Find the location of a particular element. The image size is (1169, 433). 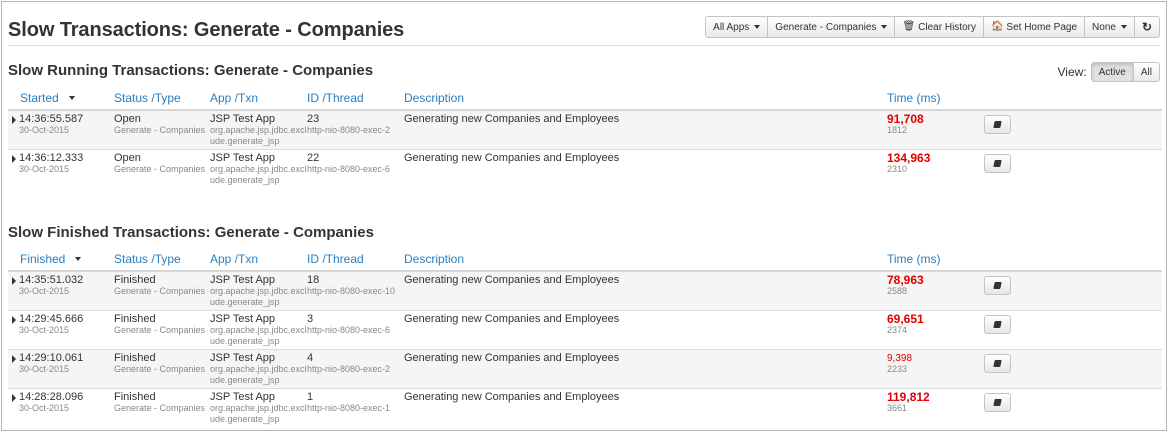

view-toggle: View: Active All is located at coordinates (1108, 72).